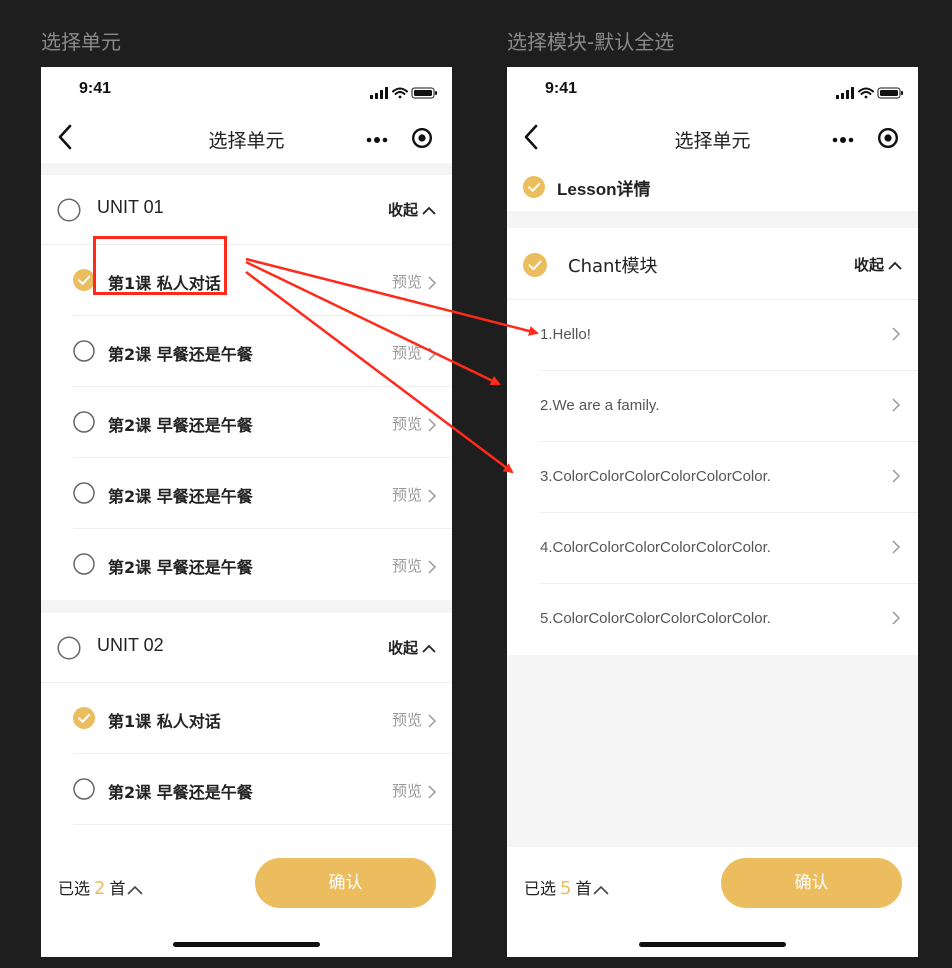 This screenshot has width=952, height=968. Describe the element at coordinates (392, 365) in the screenshot. I see `annotation-arrows` at that location.